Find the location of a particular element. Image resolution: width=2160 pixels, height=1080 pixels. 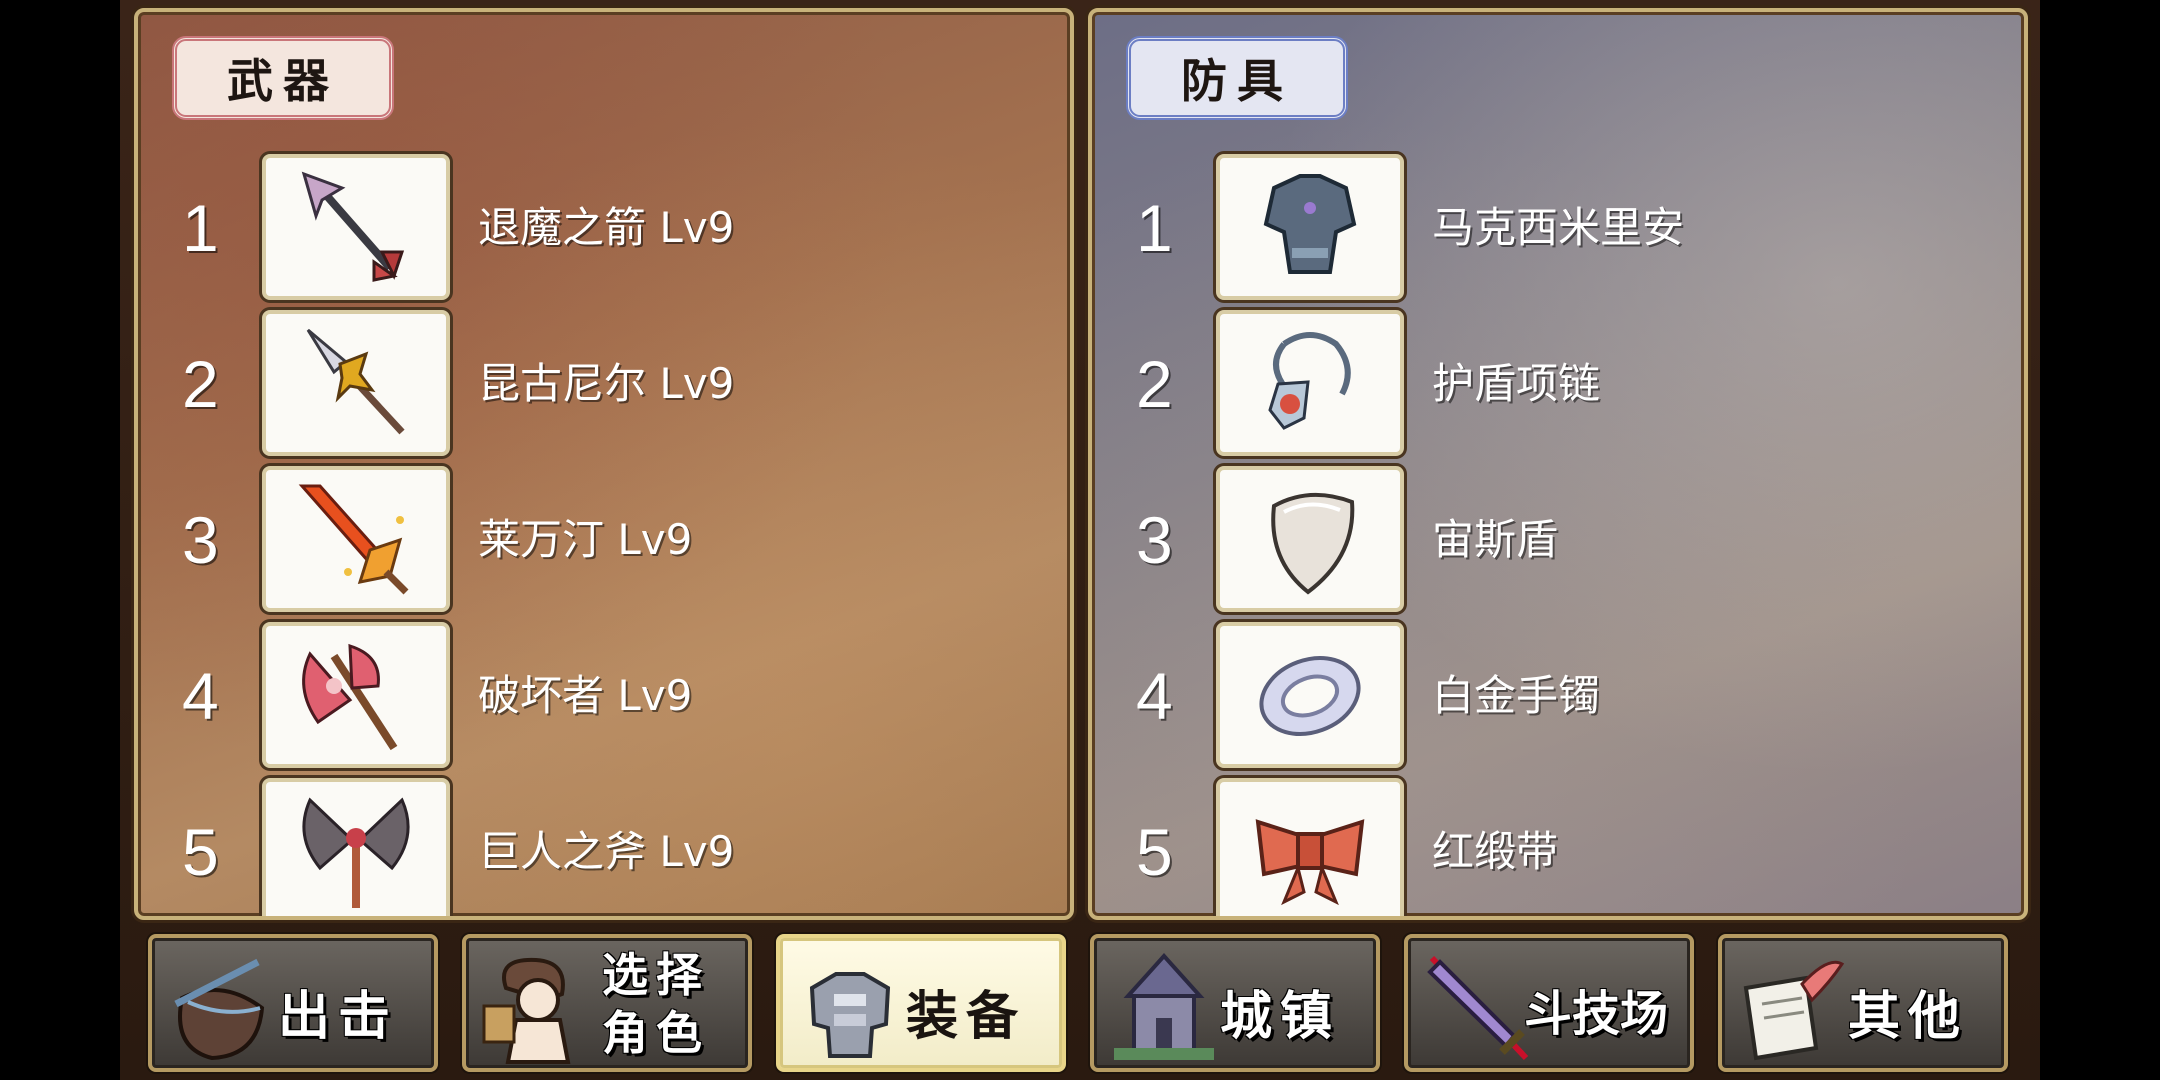

armor-icon is located at coordinates (850, 1015).